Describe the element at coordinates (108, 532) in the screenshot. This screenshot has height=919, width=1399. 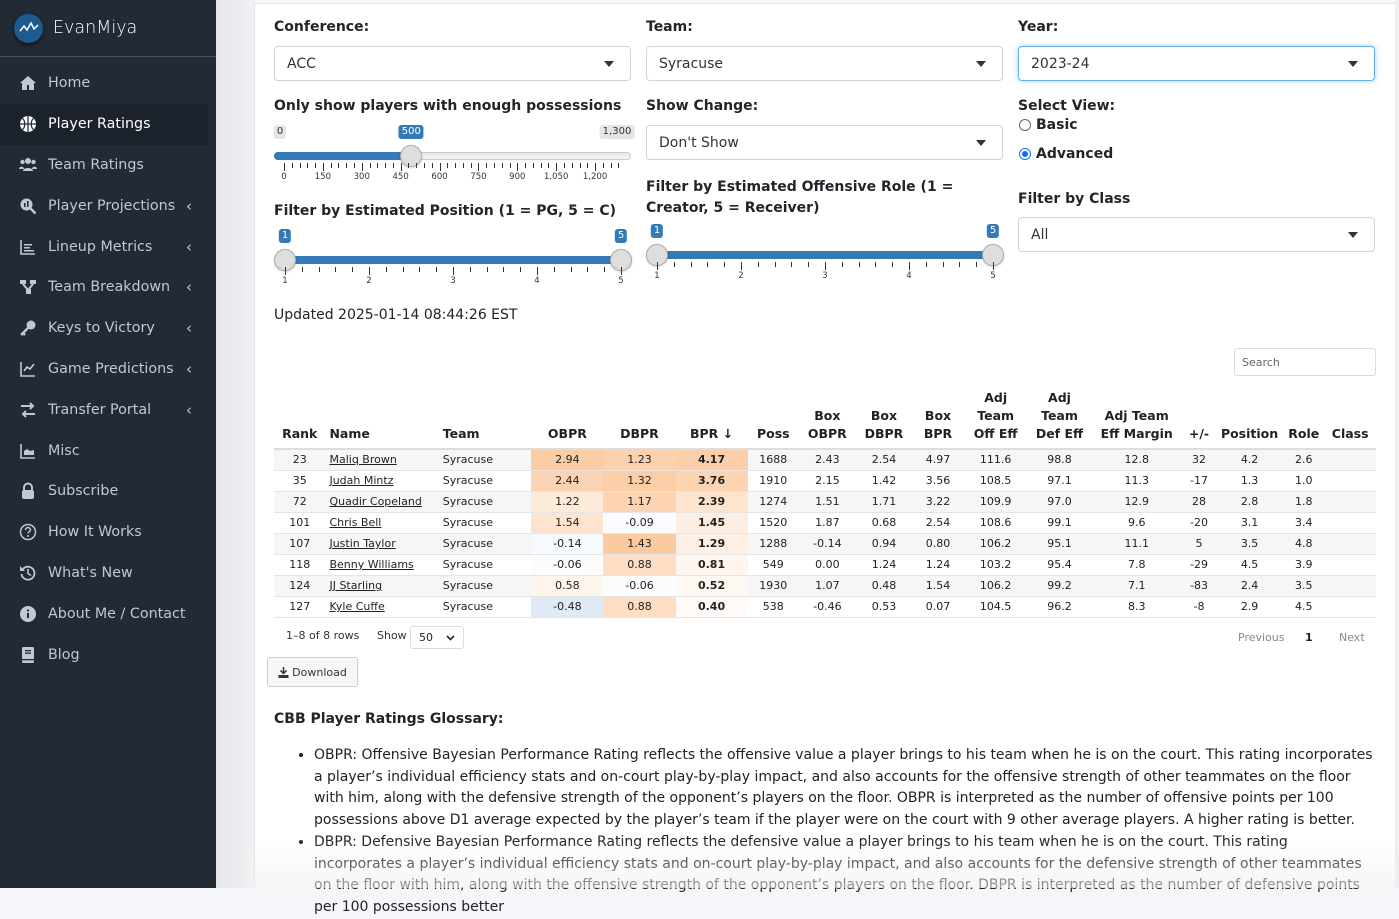
I see `sidebar-item-how-it-works: How It Works` at that location.